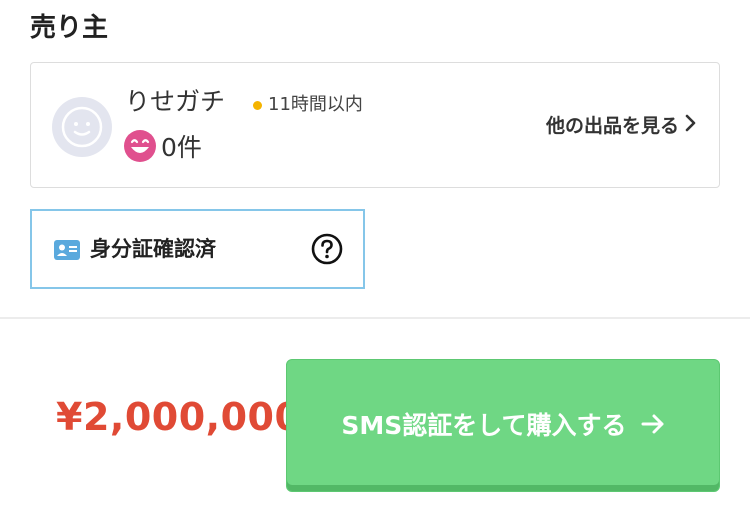  I want to click on last-active-status: 11時間以内, so click(308, 105).